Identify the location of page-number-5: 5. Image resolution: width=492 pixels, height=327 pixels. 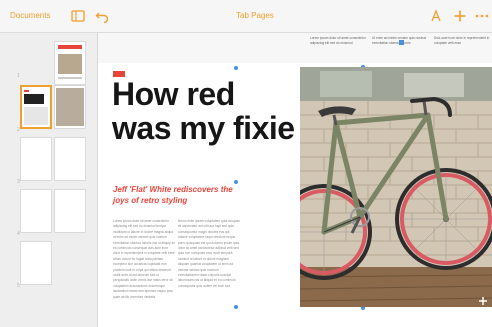
(18, 286).